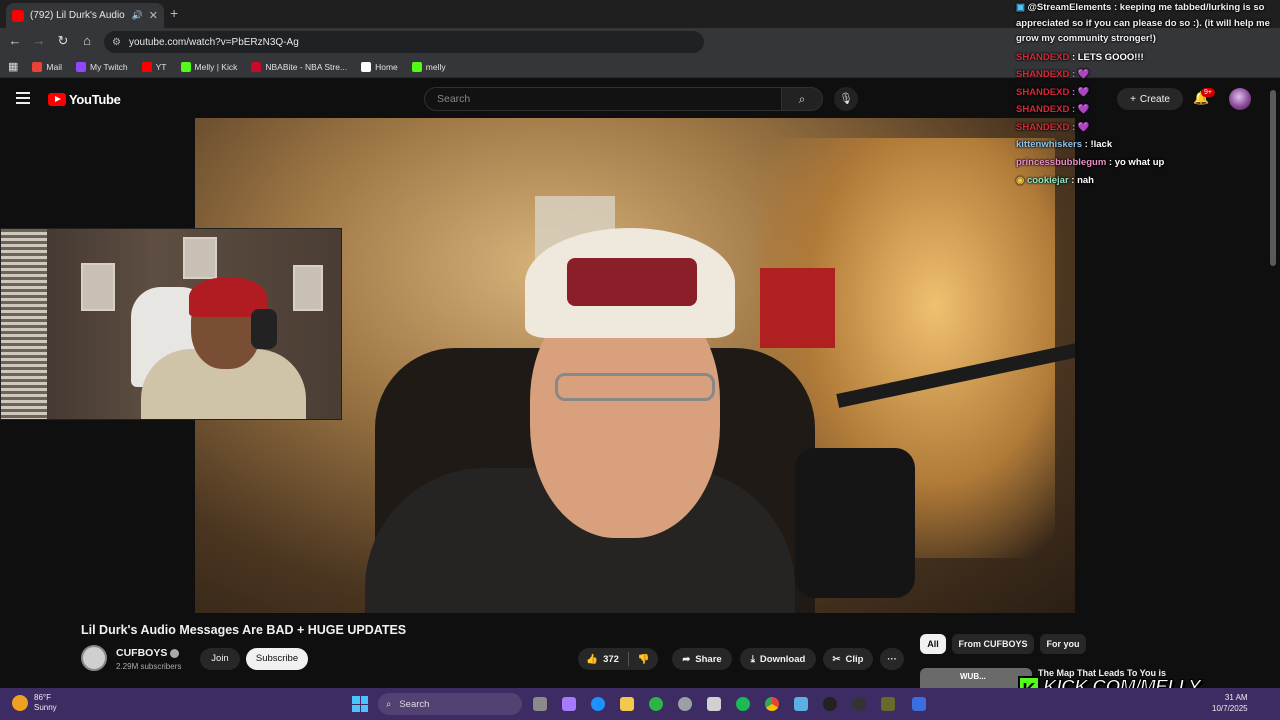 The width and height of the screenshot is (1280, 720). Describe the element at coordinates (15, 40) in the screenshot. I see `back-icon: ←` at that location.